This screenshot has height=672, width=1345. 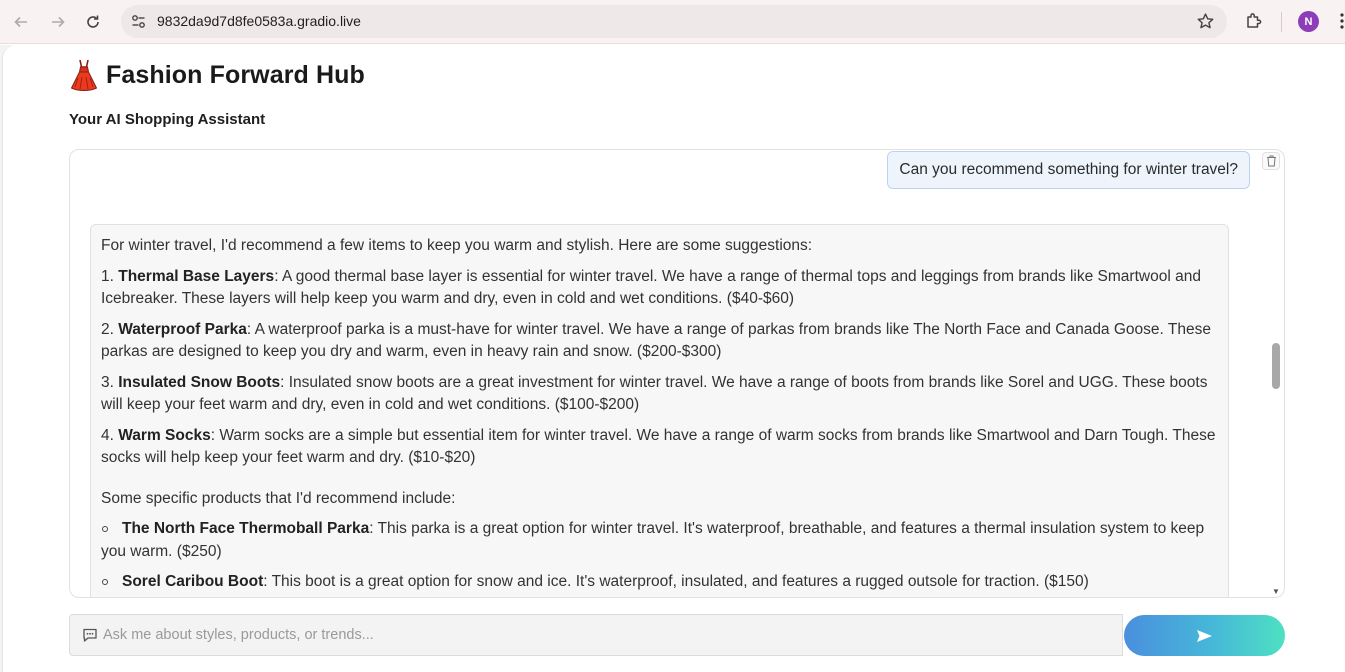 What do you see at coordinates (259, 21) in the screenshot?
I see `url-text: 9832da9d7d8fe0583a.gradio.live` at bounding box center [259, 21].